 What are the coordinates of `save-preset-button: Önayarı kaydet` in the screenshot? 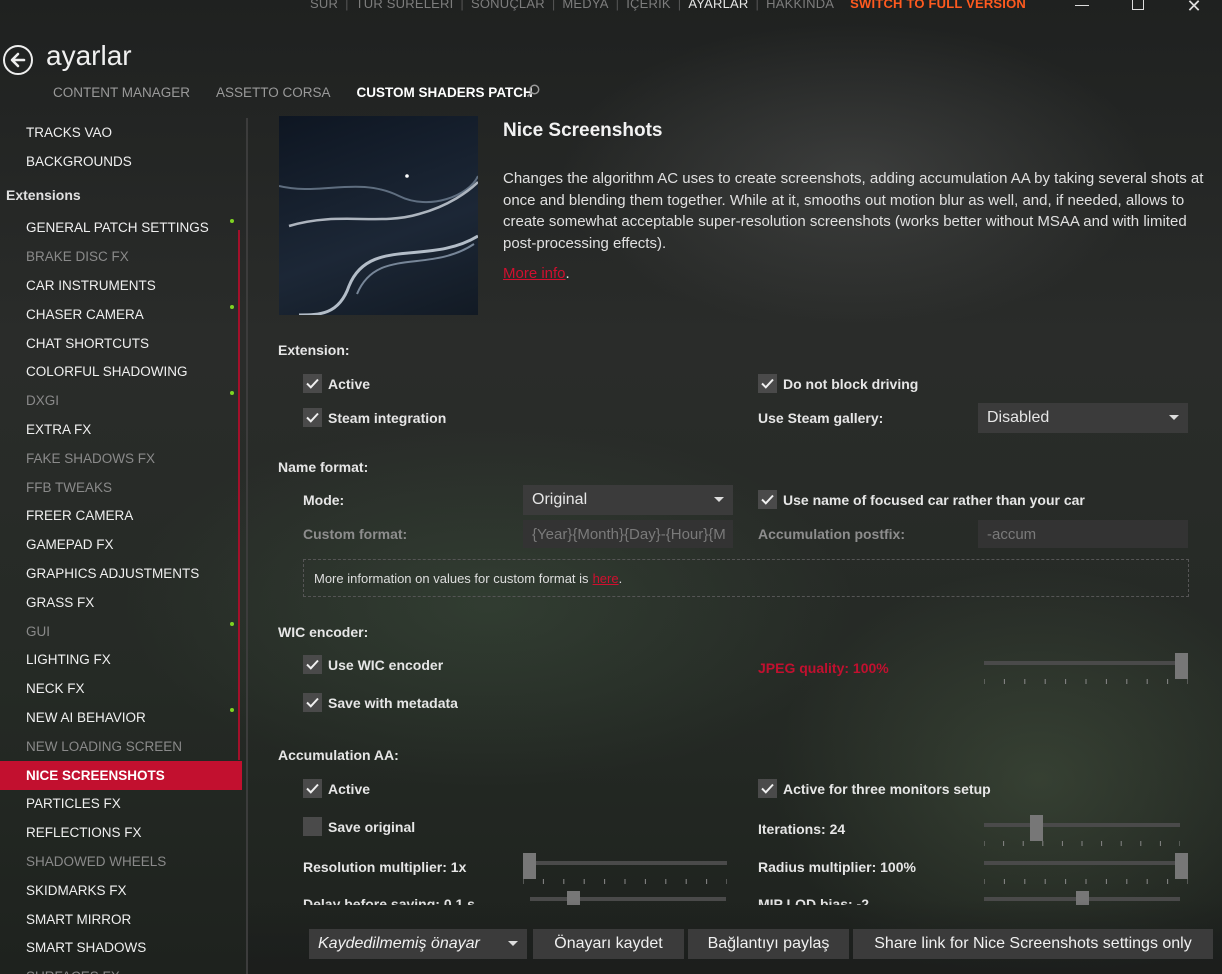 It's located at (608, 944).